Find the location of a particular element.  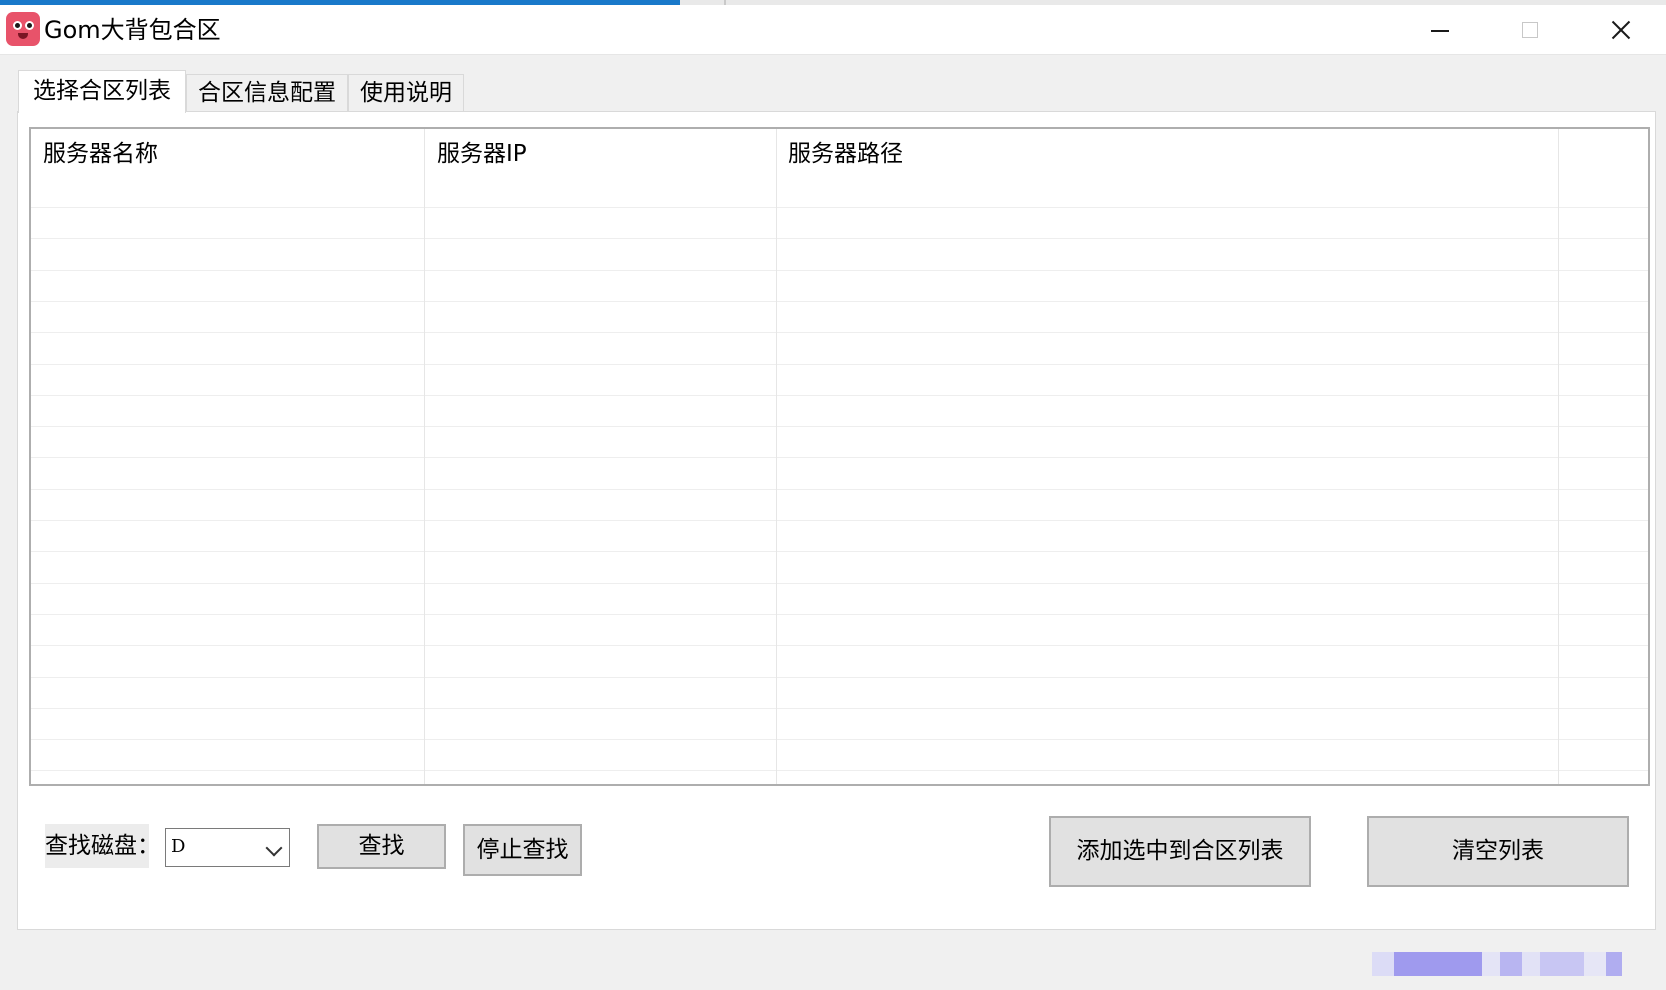

close-icon is located at coordinates (1621, 30).